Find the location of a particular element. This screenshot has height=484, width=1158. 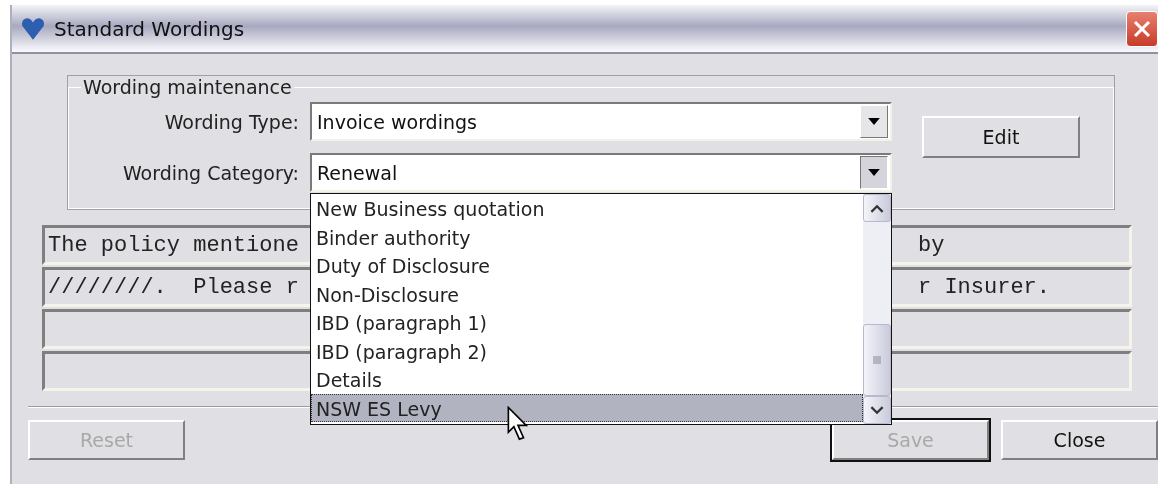

group-title: Wording maintenance is located at coordinates (187, 87).